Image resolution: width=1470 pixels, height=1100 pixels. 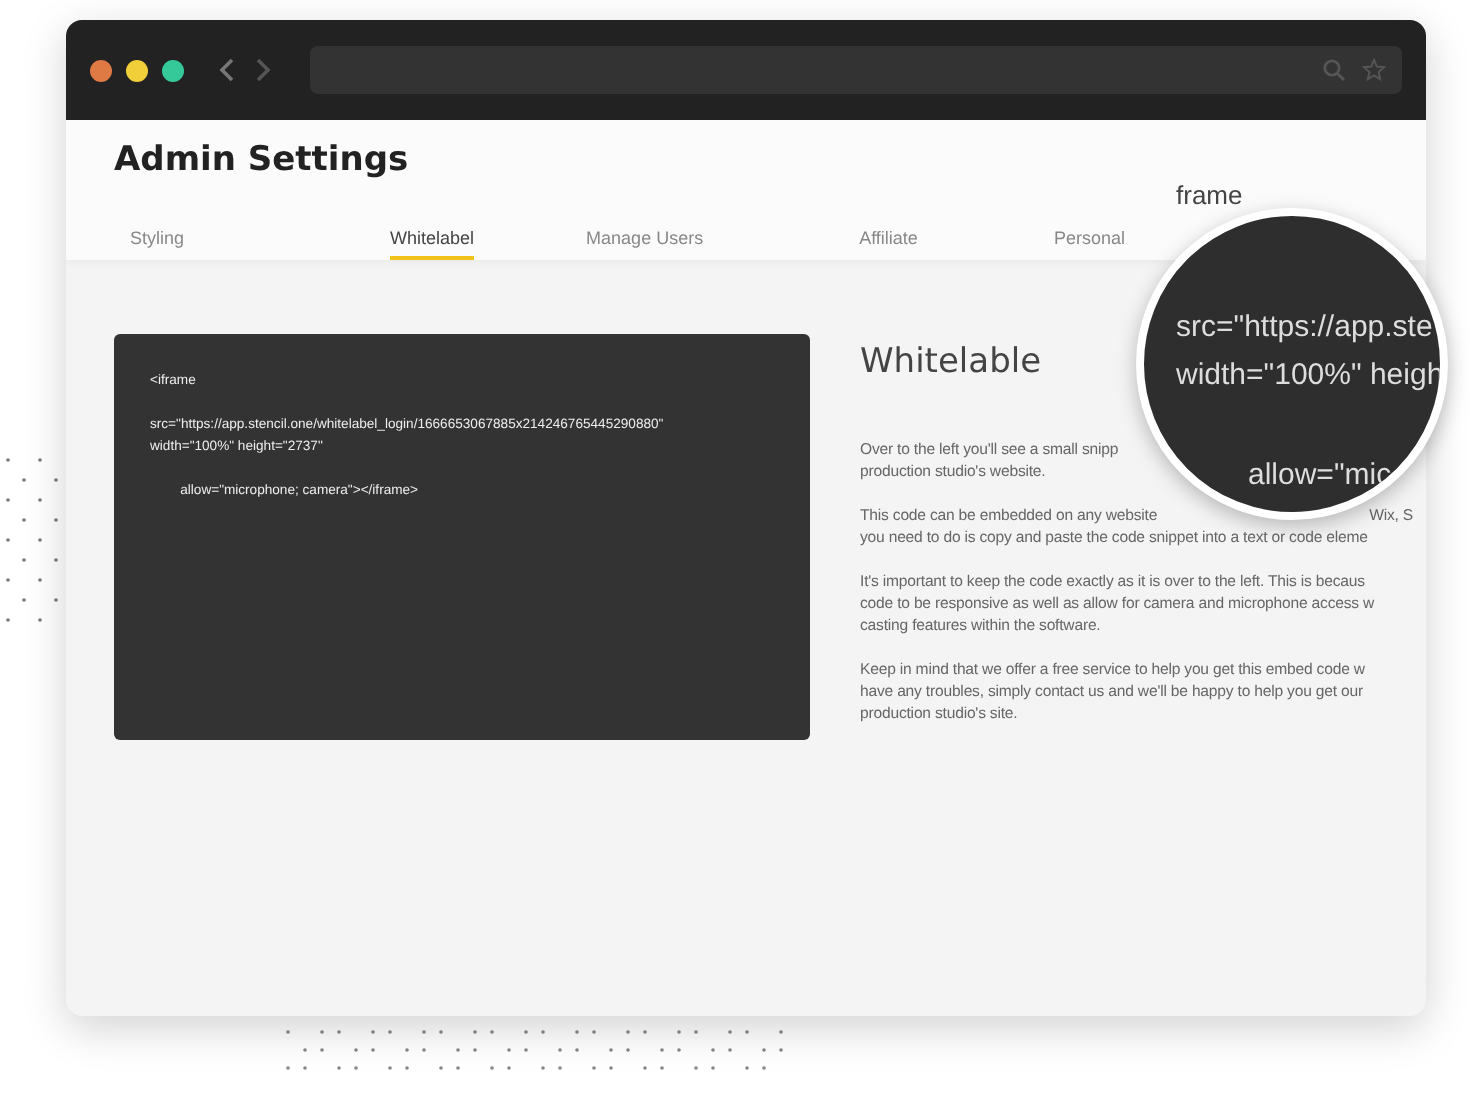 I want to click on section-heading: Whitelable, so click(x=951, y=362).